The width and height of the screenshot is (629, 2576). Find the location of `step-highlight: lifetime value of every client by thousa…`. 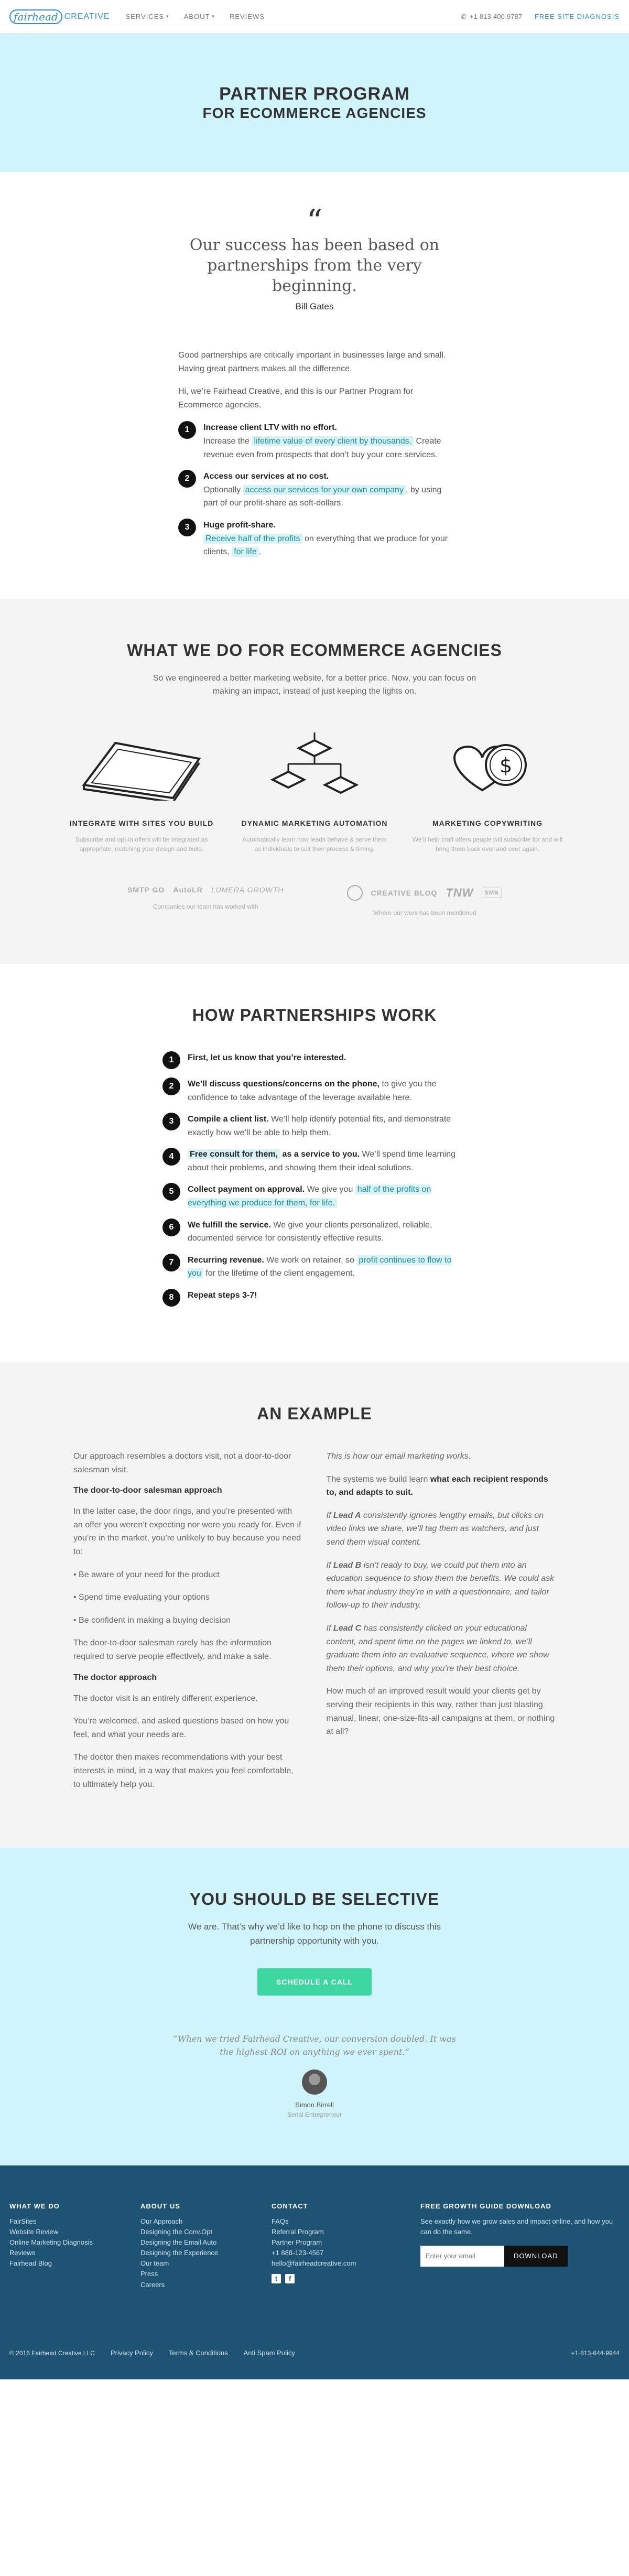

step-highlight: lifetime value of every client by thousa… is located at coordinates (333, 441).